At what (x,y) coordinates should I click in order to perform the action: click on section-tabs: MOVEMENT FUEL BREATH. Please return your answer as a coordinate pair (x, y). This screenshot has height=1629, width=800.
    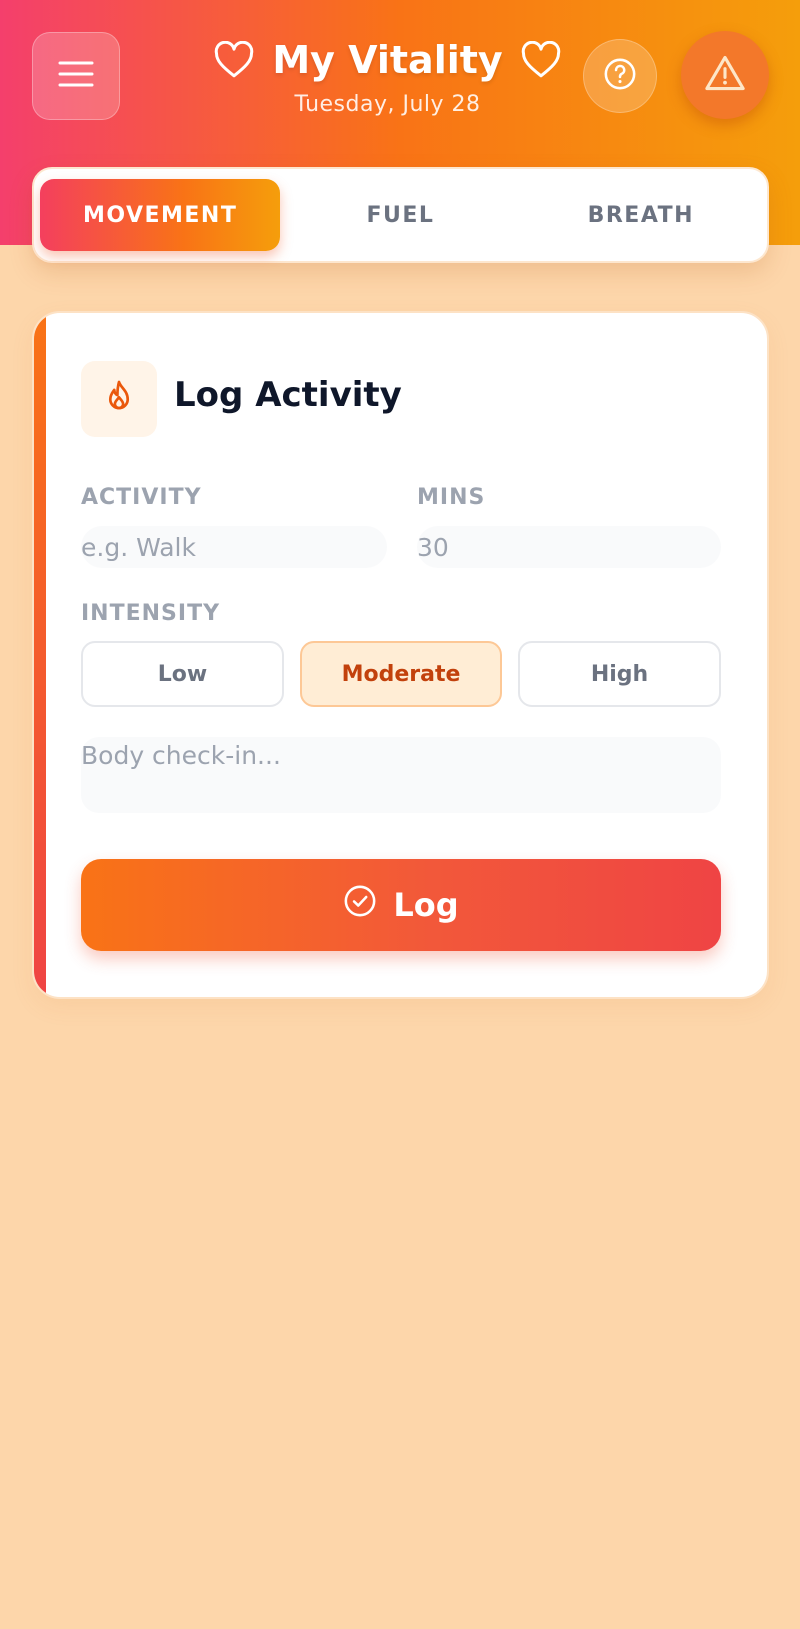
    Looking at the image, I should click on (400, 215).